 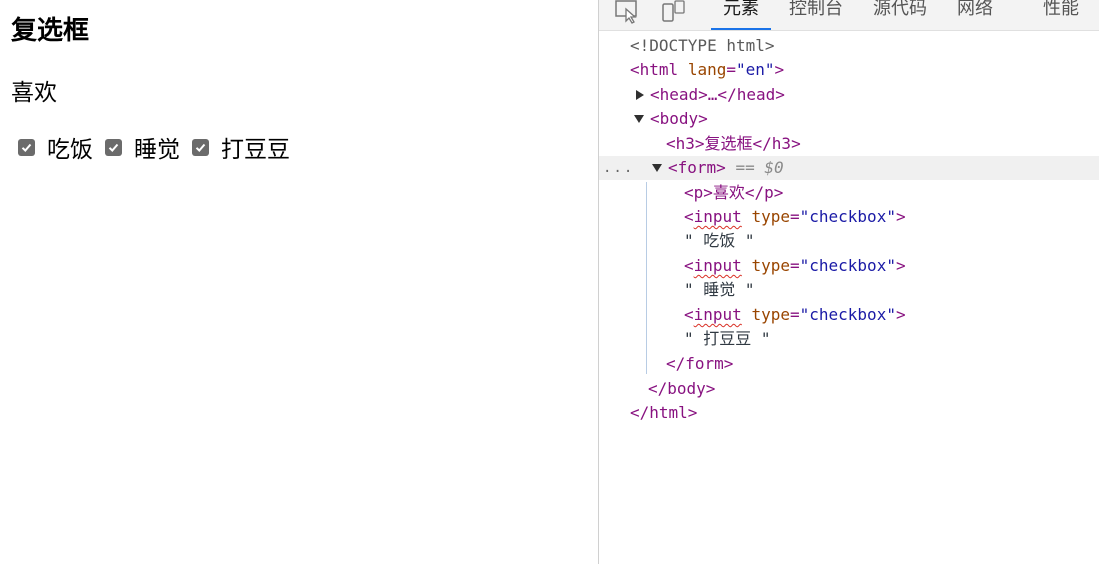 What do you see at coordinates (255, 150) in the screenshot?
I see `checkbox-label-beat-beans: 打豆豆` at bounding box center [255, 150].